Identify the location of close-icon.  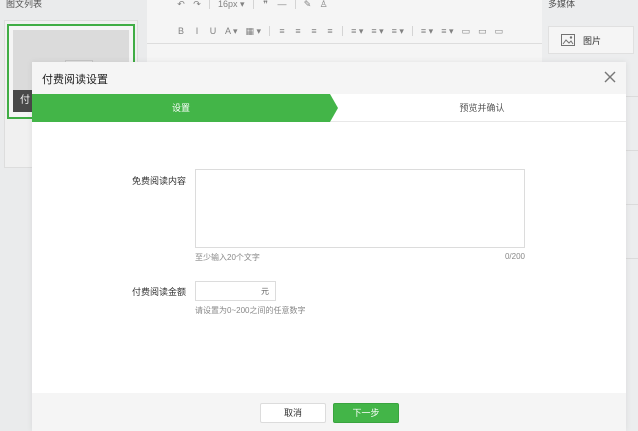
(610, 77).